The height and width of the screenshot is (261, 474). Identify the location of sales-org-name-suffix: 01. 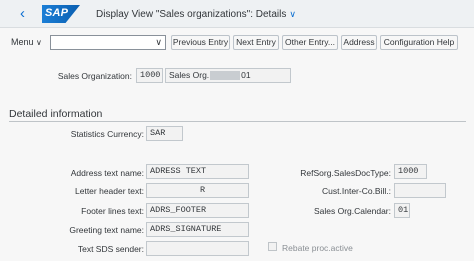
(246, 75).